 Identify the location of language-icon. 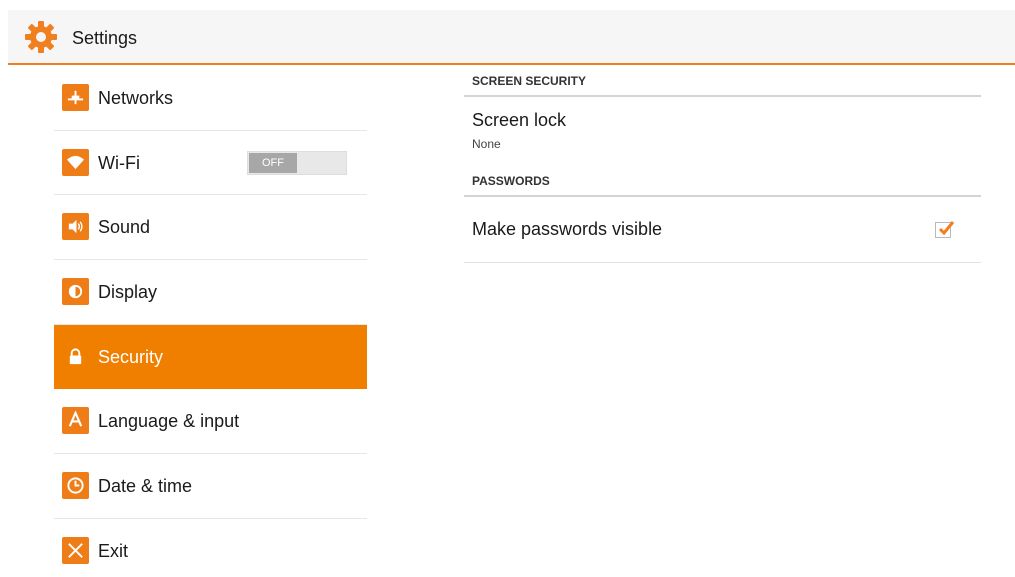
(75, 421).